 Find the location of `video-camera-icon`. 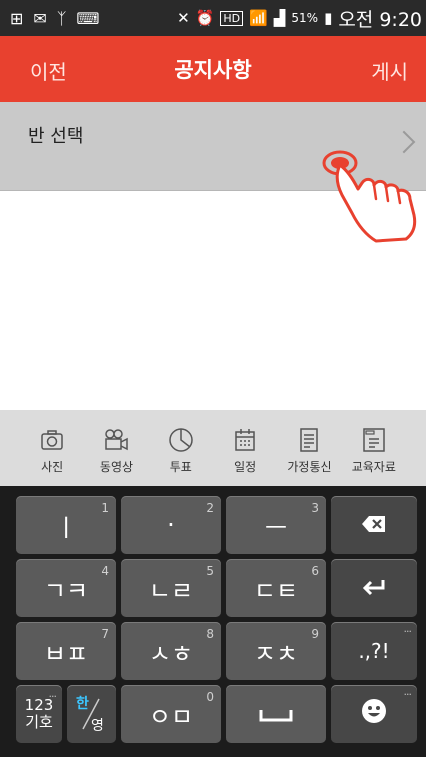

video-camera-icon is located at coordinates (116, 440).